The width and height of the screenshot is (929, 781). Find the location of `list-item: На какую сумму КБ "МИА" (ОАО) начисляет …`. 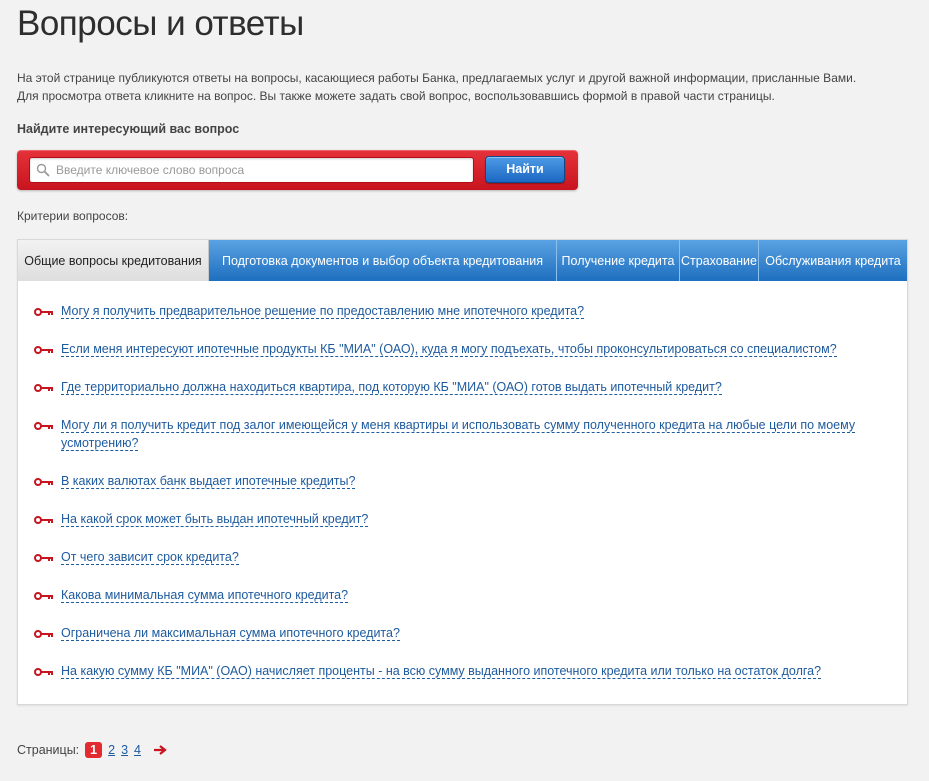

list-item: На какую сумму КБ "МИА" (ОАО) начисляет … is located at coordinates (454, 671).